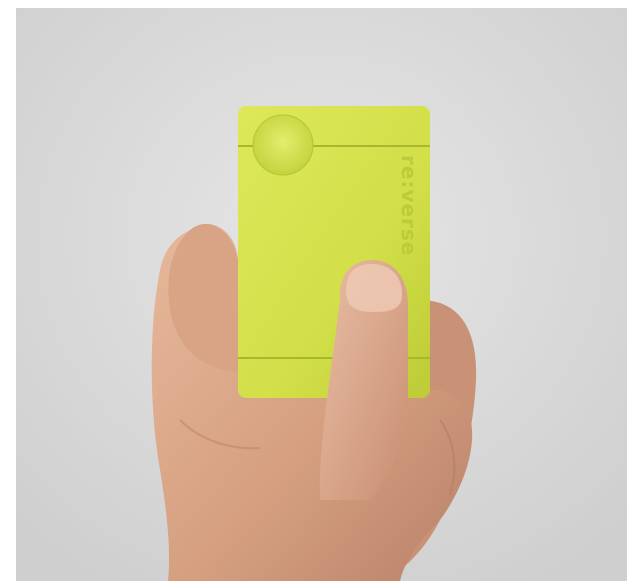 This screenshot has height=581, width=627. I want to click on dial-icon, so click(283, 145).